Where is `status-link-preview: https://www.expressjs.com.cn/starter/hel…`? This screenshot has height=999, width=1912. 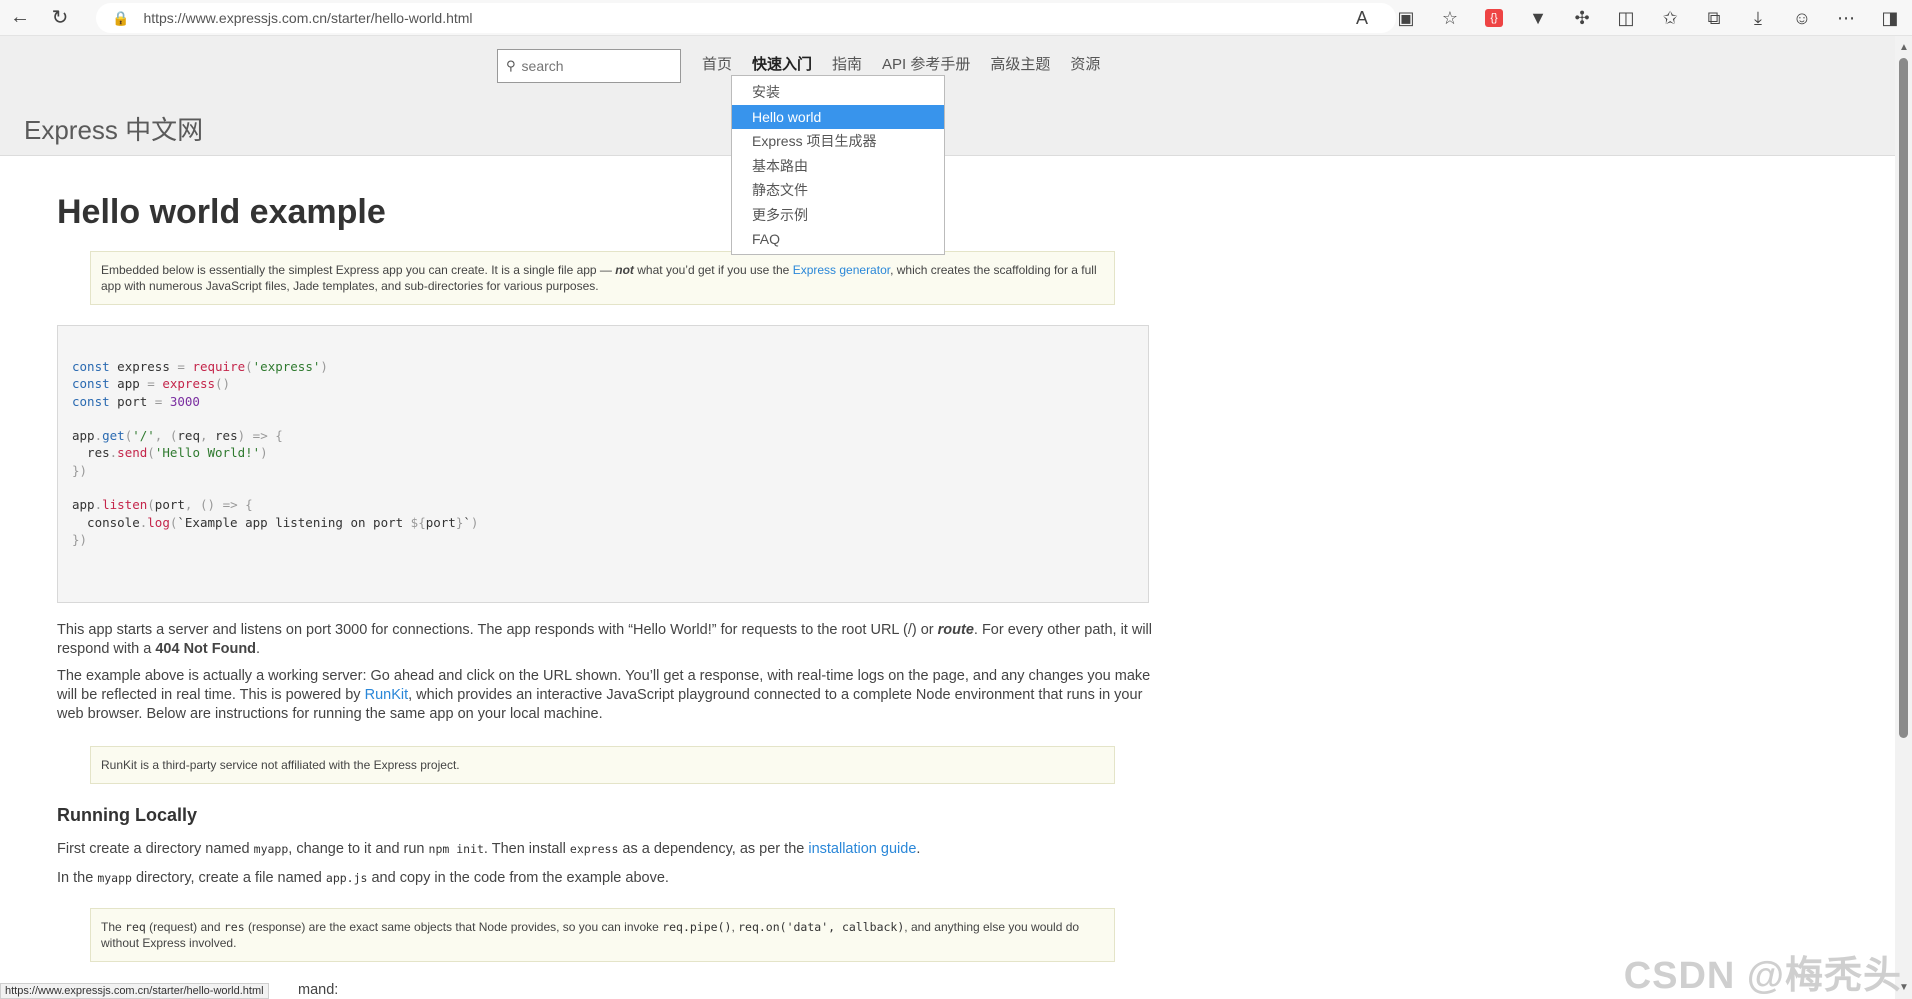
status-link-preview: https://www.expressjs.com.cn/starter/hel… is located at coordinates (134, 991).